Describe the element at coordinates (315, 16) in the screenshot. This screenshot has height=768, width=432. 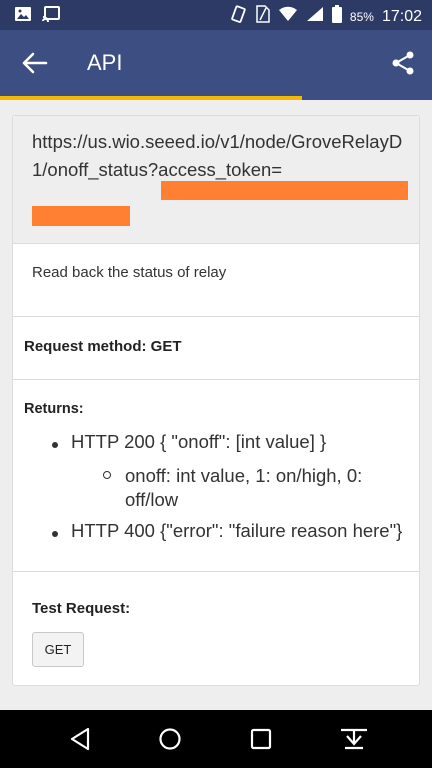
I see `signal-icon` at that location.